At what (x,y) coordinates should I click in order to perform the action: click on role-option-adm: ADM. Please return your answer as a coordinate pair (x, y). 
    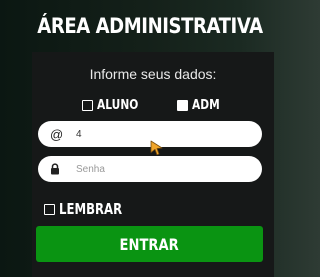
    Looking at the image, I should click on (201, 105).